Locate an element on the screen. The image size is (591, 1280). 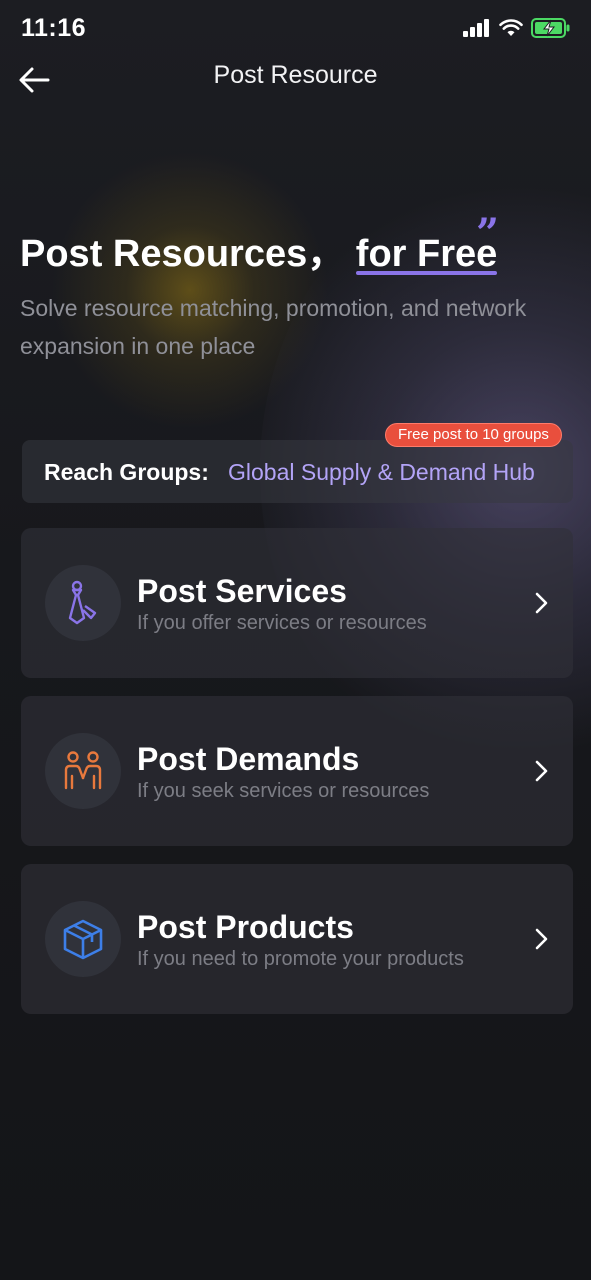
reach-groups-label: Reach Groups: is located at coordinates (126, 472).